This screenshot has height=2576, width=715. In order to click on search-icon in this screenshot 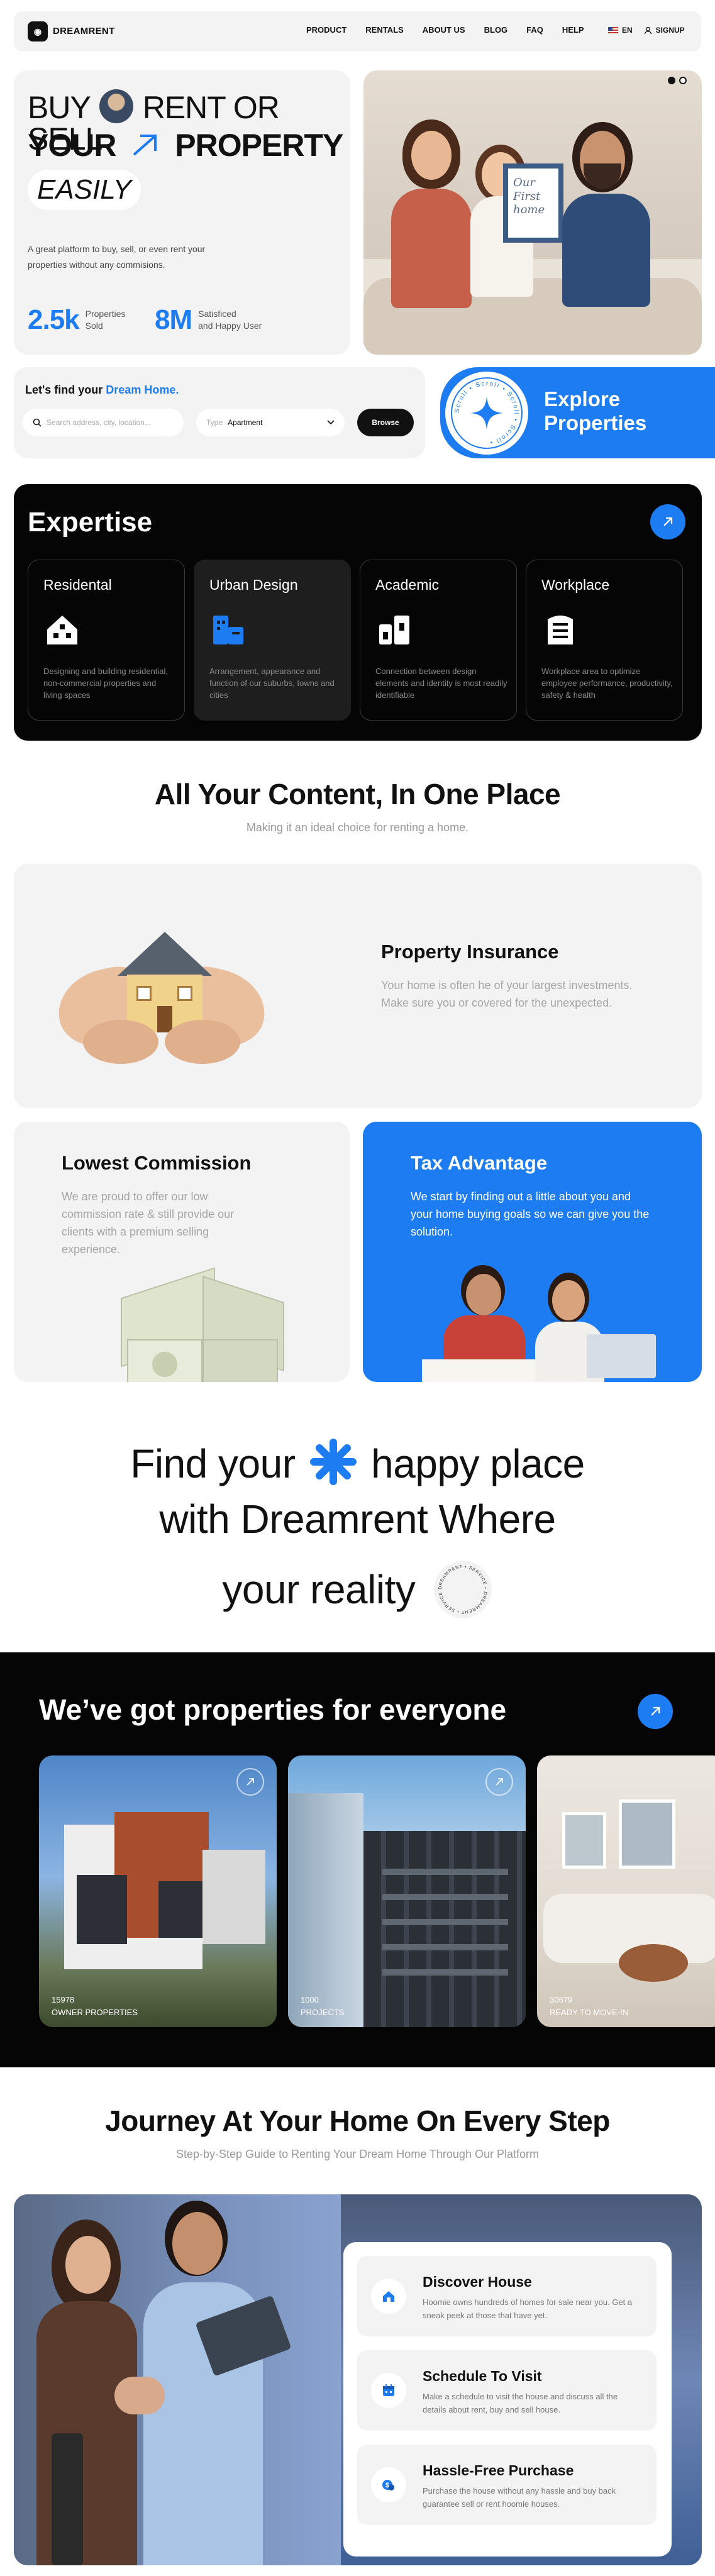, I will do `click(37, 422)`.